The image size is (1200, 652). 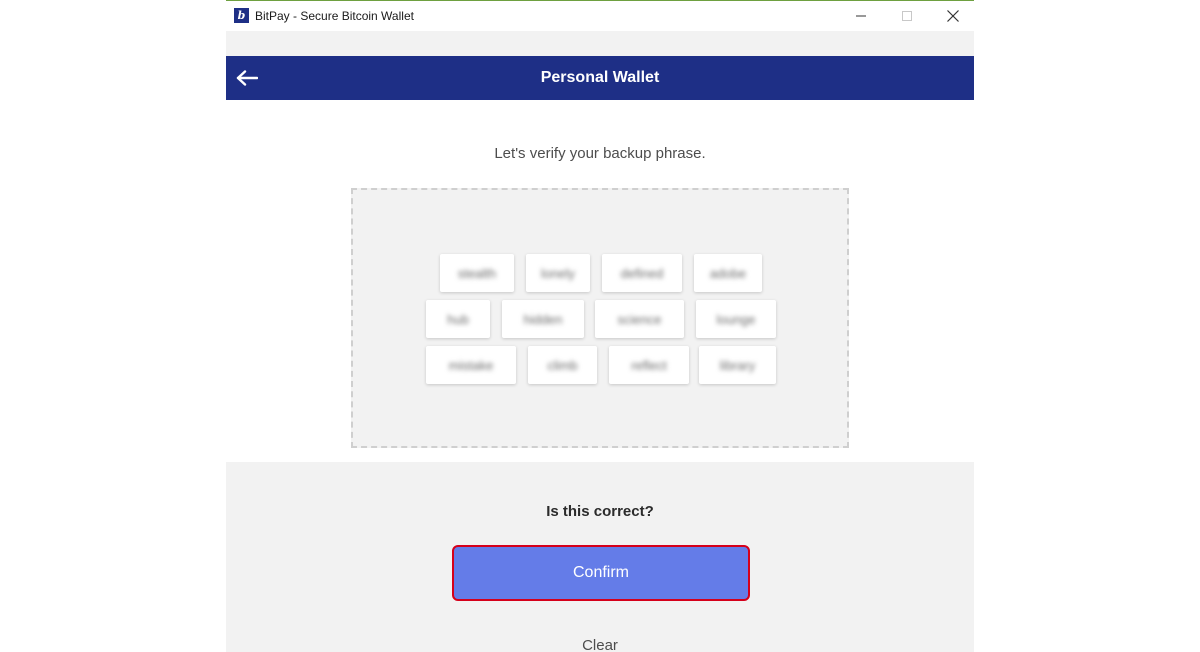 I want to click on confirm-button: Confirm, so click(x=601, y=573).